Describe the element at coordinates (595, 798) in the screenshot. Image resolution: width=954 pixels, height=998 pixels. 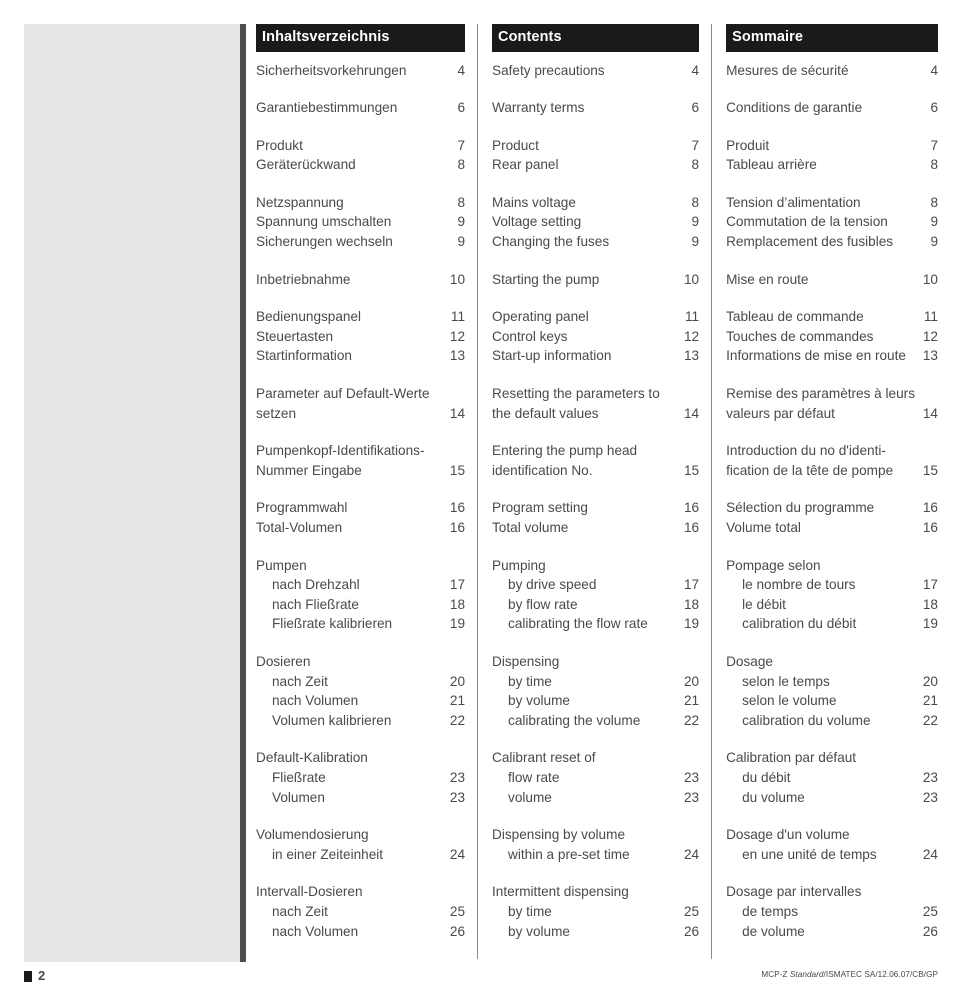
I see `toc-entry: volume 23` at that location.